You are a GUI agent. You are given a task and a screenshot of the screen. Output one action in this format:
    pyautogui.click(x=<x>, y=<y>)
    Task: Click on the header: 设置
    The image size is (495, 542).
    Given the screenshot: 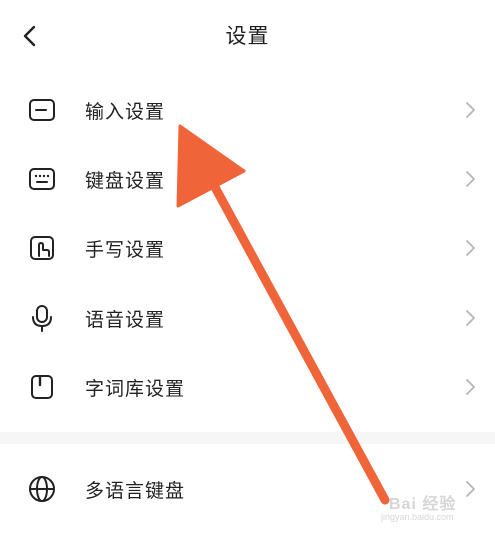 What is the action you would take?
    pyautogui.click(x=247, y=36)
    